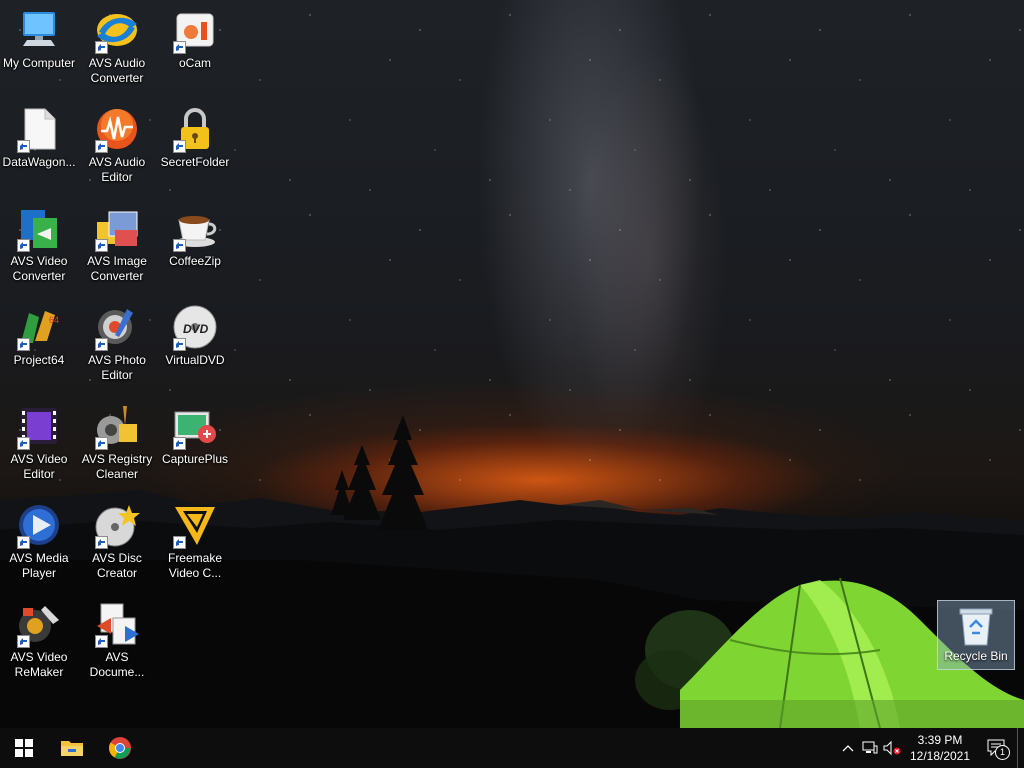 The width and height of the screenshot is (1024, 768). Describe the element at coordinates (39, 664) in the screenshot. I see `desktop-icon-label: AVS Video ReMaker` at that location.